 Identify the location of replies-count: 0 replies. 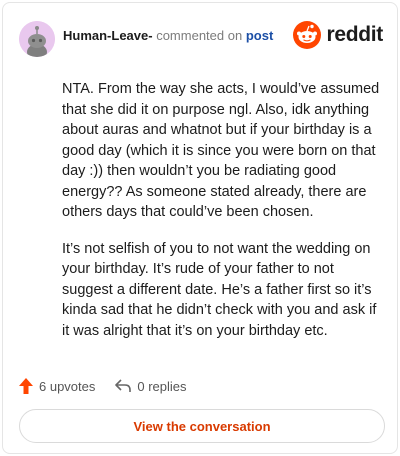
(162, 386).